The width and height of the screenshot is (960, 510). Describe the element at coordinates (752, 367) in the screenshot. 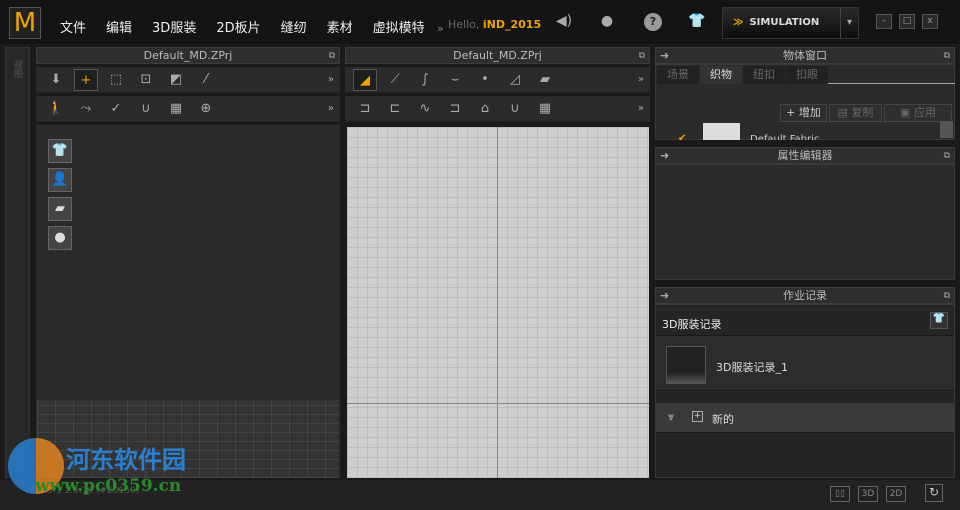

I see `history-item-label: 3D服装记录_1` at that location.